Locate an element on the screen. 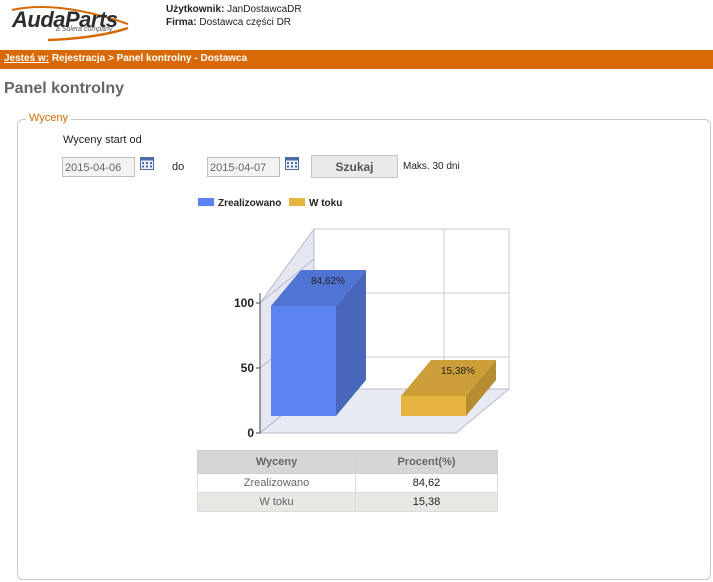 The height and width of the screenshot is (582, 713). quotes-bar-chart: 0 50 100 84,62% 15,38% is located at coordinates (372, 333).